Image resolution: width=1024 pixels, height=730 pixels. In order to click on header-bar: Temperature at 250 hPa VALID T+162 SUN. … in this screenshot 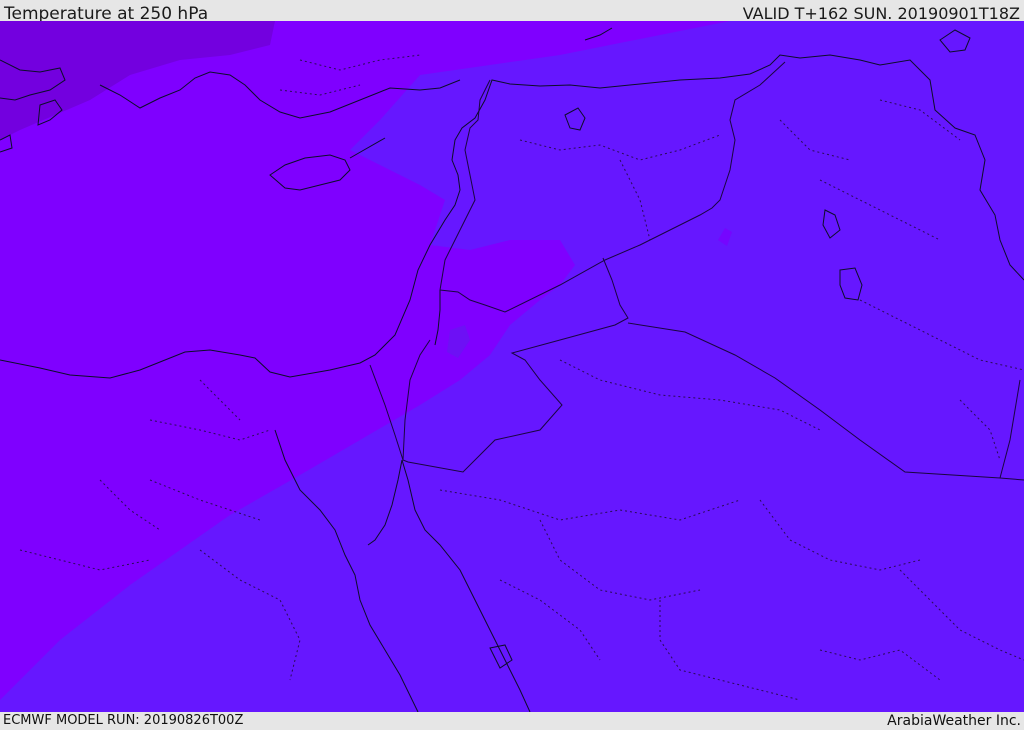, I will do `click(512, 12)`.